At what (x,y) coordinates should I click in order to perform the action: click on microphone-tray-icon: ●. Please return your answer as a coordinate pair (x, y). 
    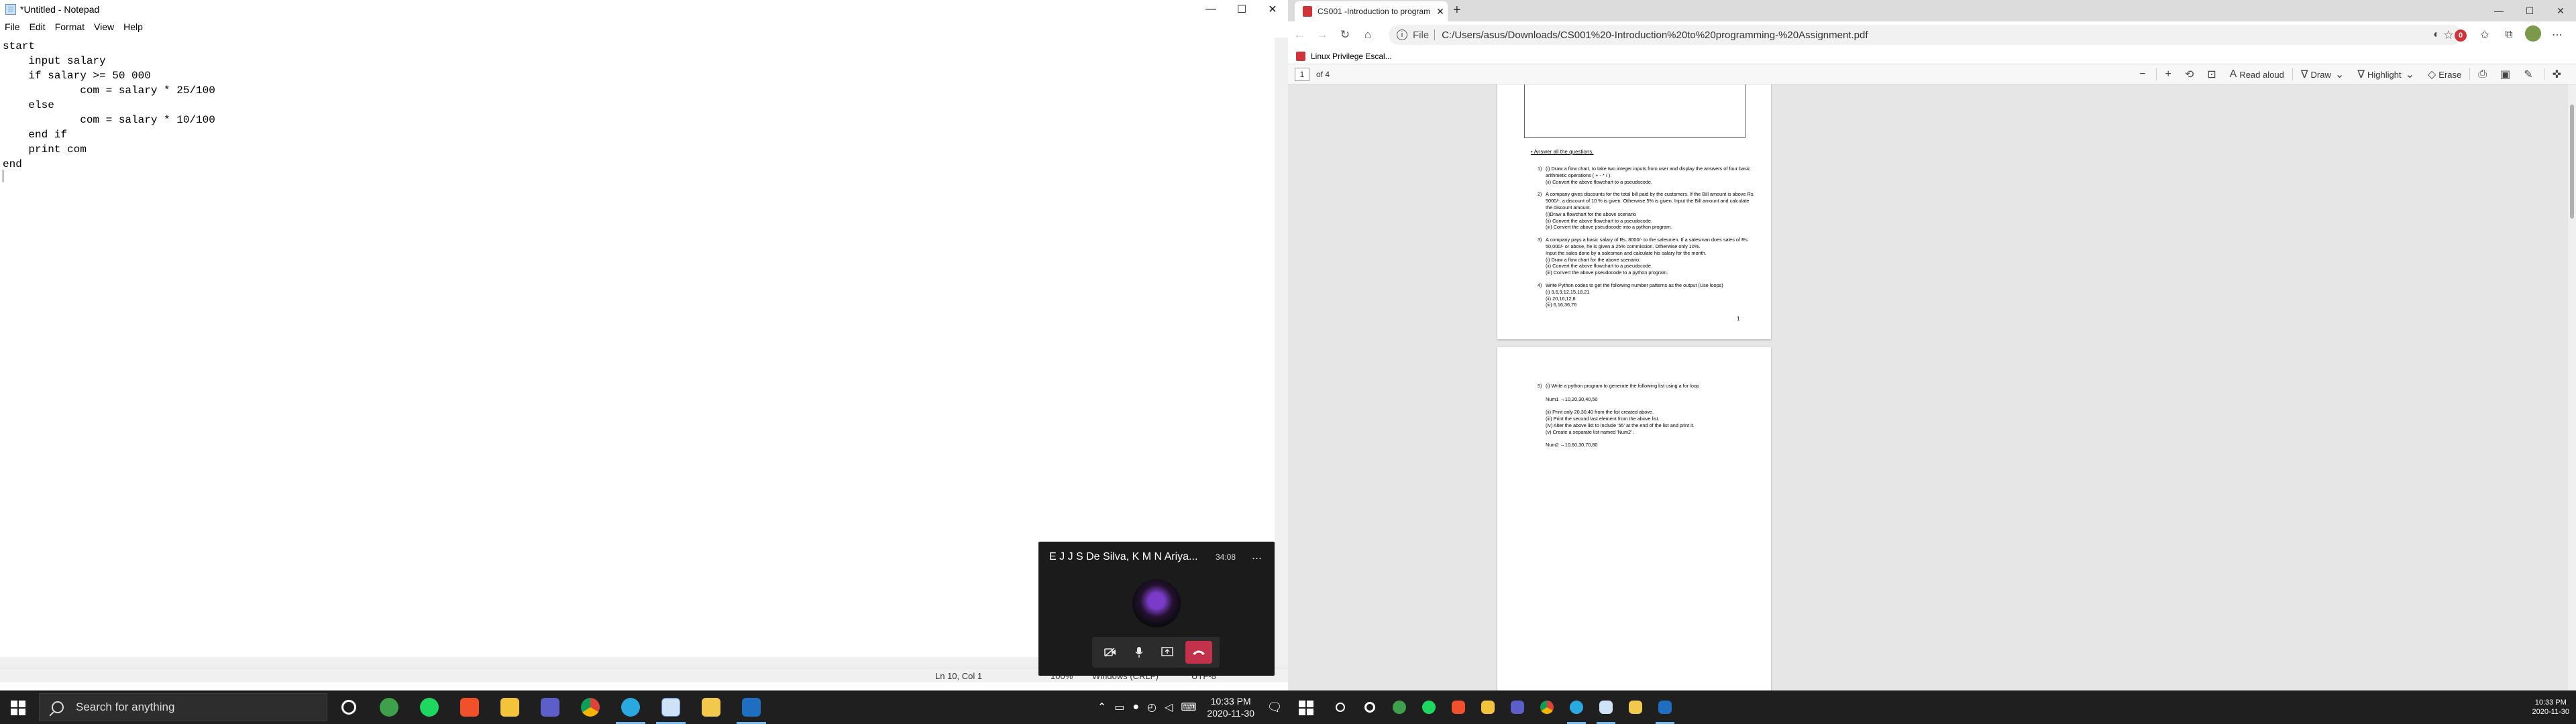
    Looking at the image, I should click on (1135, 707).